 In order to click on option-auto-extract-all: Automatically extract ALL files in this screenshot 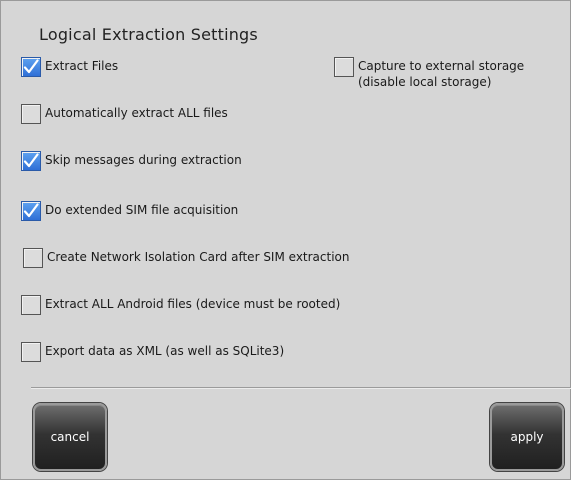, I will do `click(124, 114)`.